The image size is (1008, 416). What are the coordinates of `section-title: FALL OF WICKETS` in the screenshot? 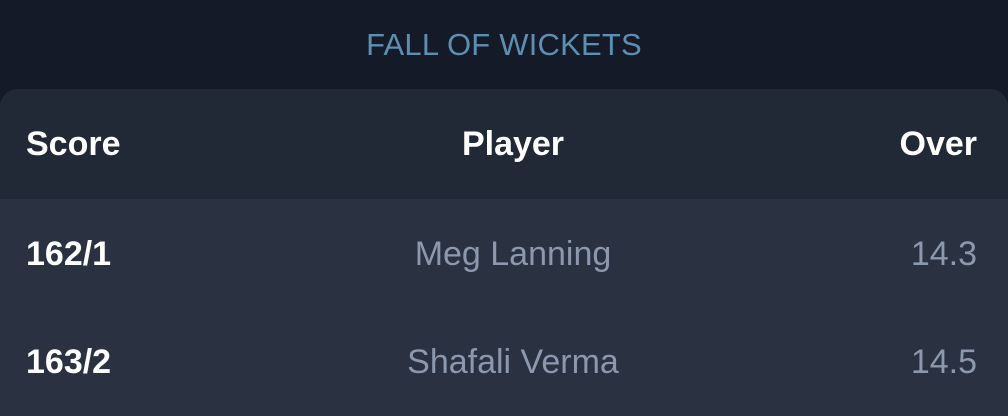 It's located at (504, 44).